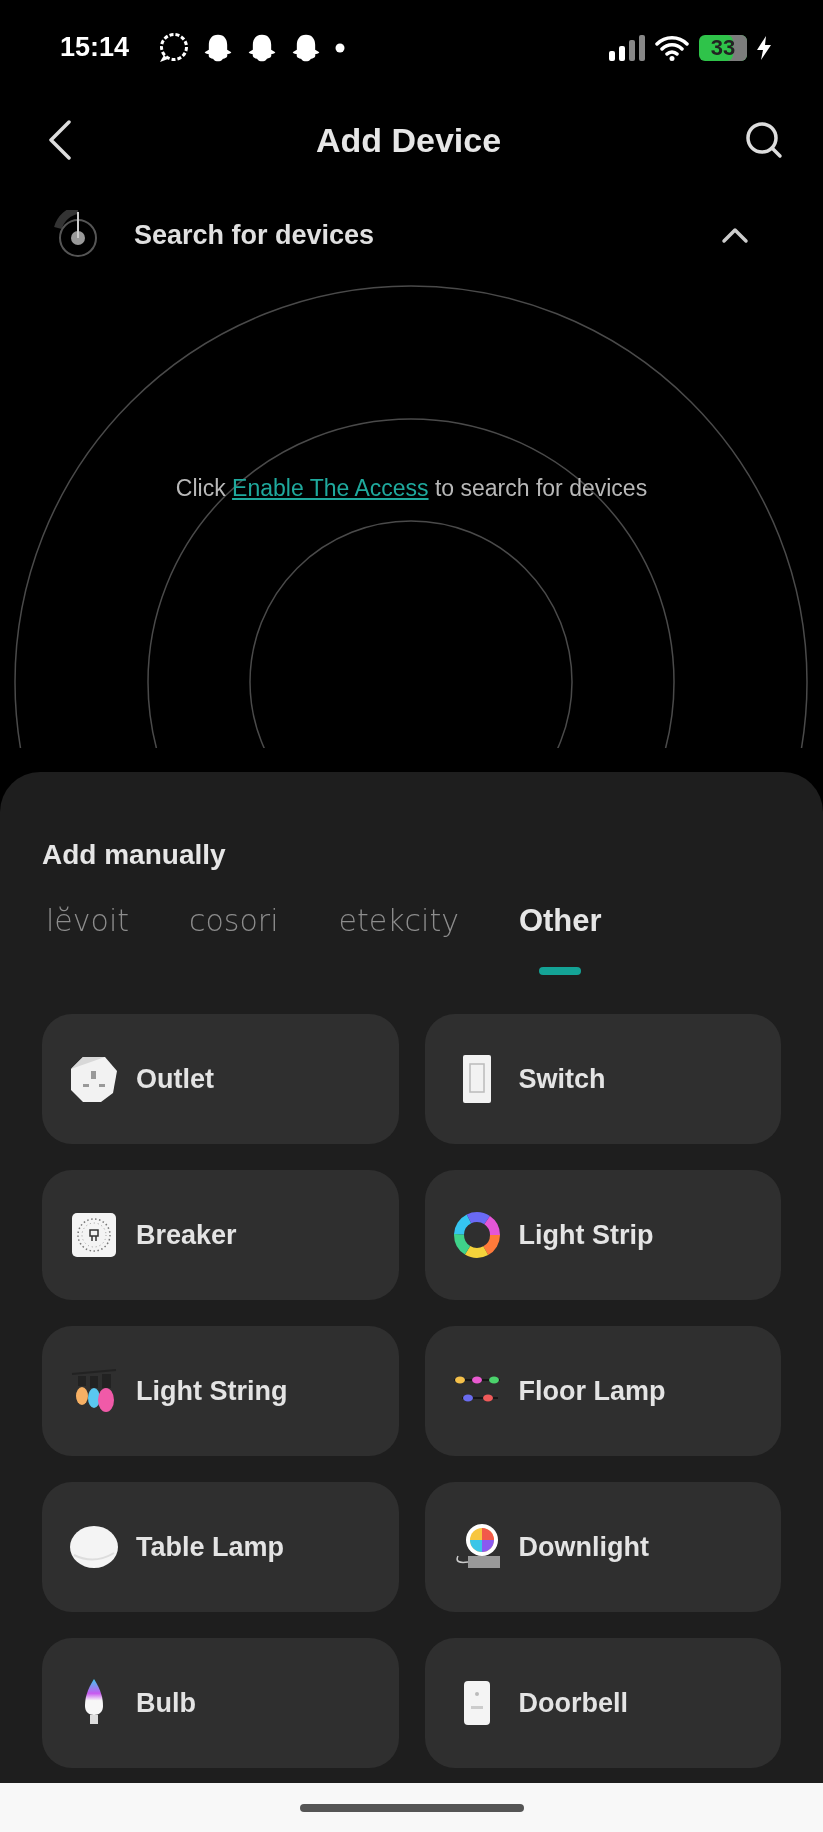 This screenshot has height=1832, width=823. Describe the element at coordinates (220, 1391) in the screenshot. I see `device-button: Light String` at that location.